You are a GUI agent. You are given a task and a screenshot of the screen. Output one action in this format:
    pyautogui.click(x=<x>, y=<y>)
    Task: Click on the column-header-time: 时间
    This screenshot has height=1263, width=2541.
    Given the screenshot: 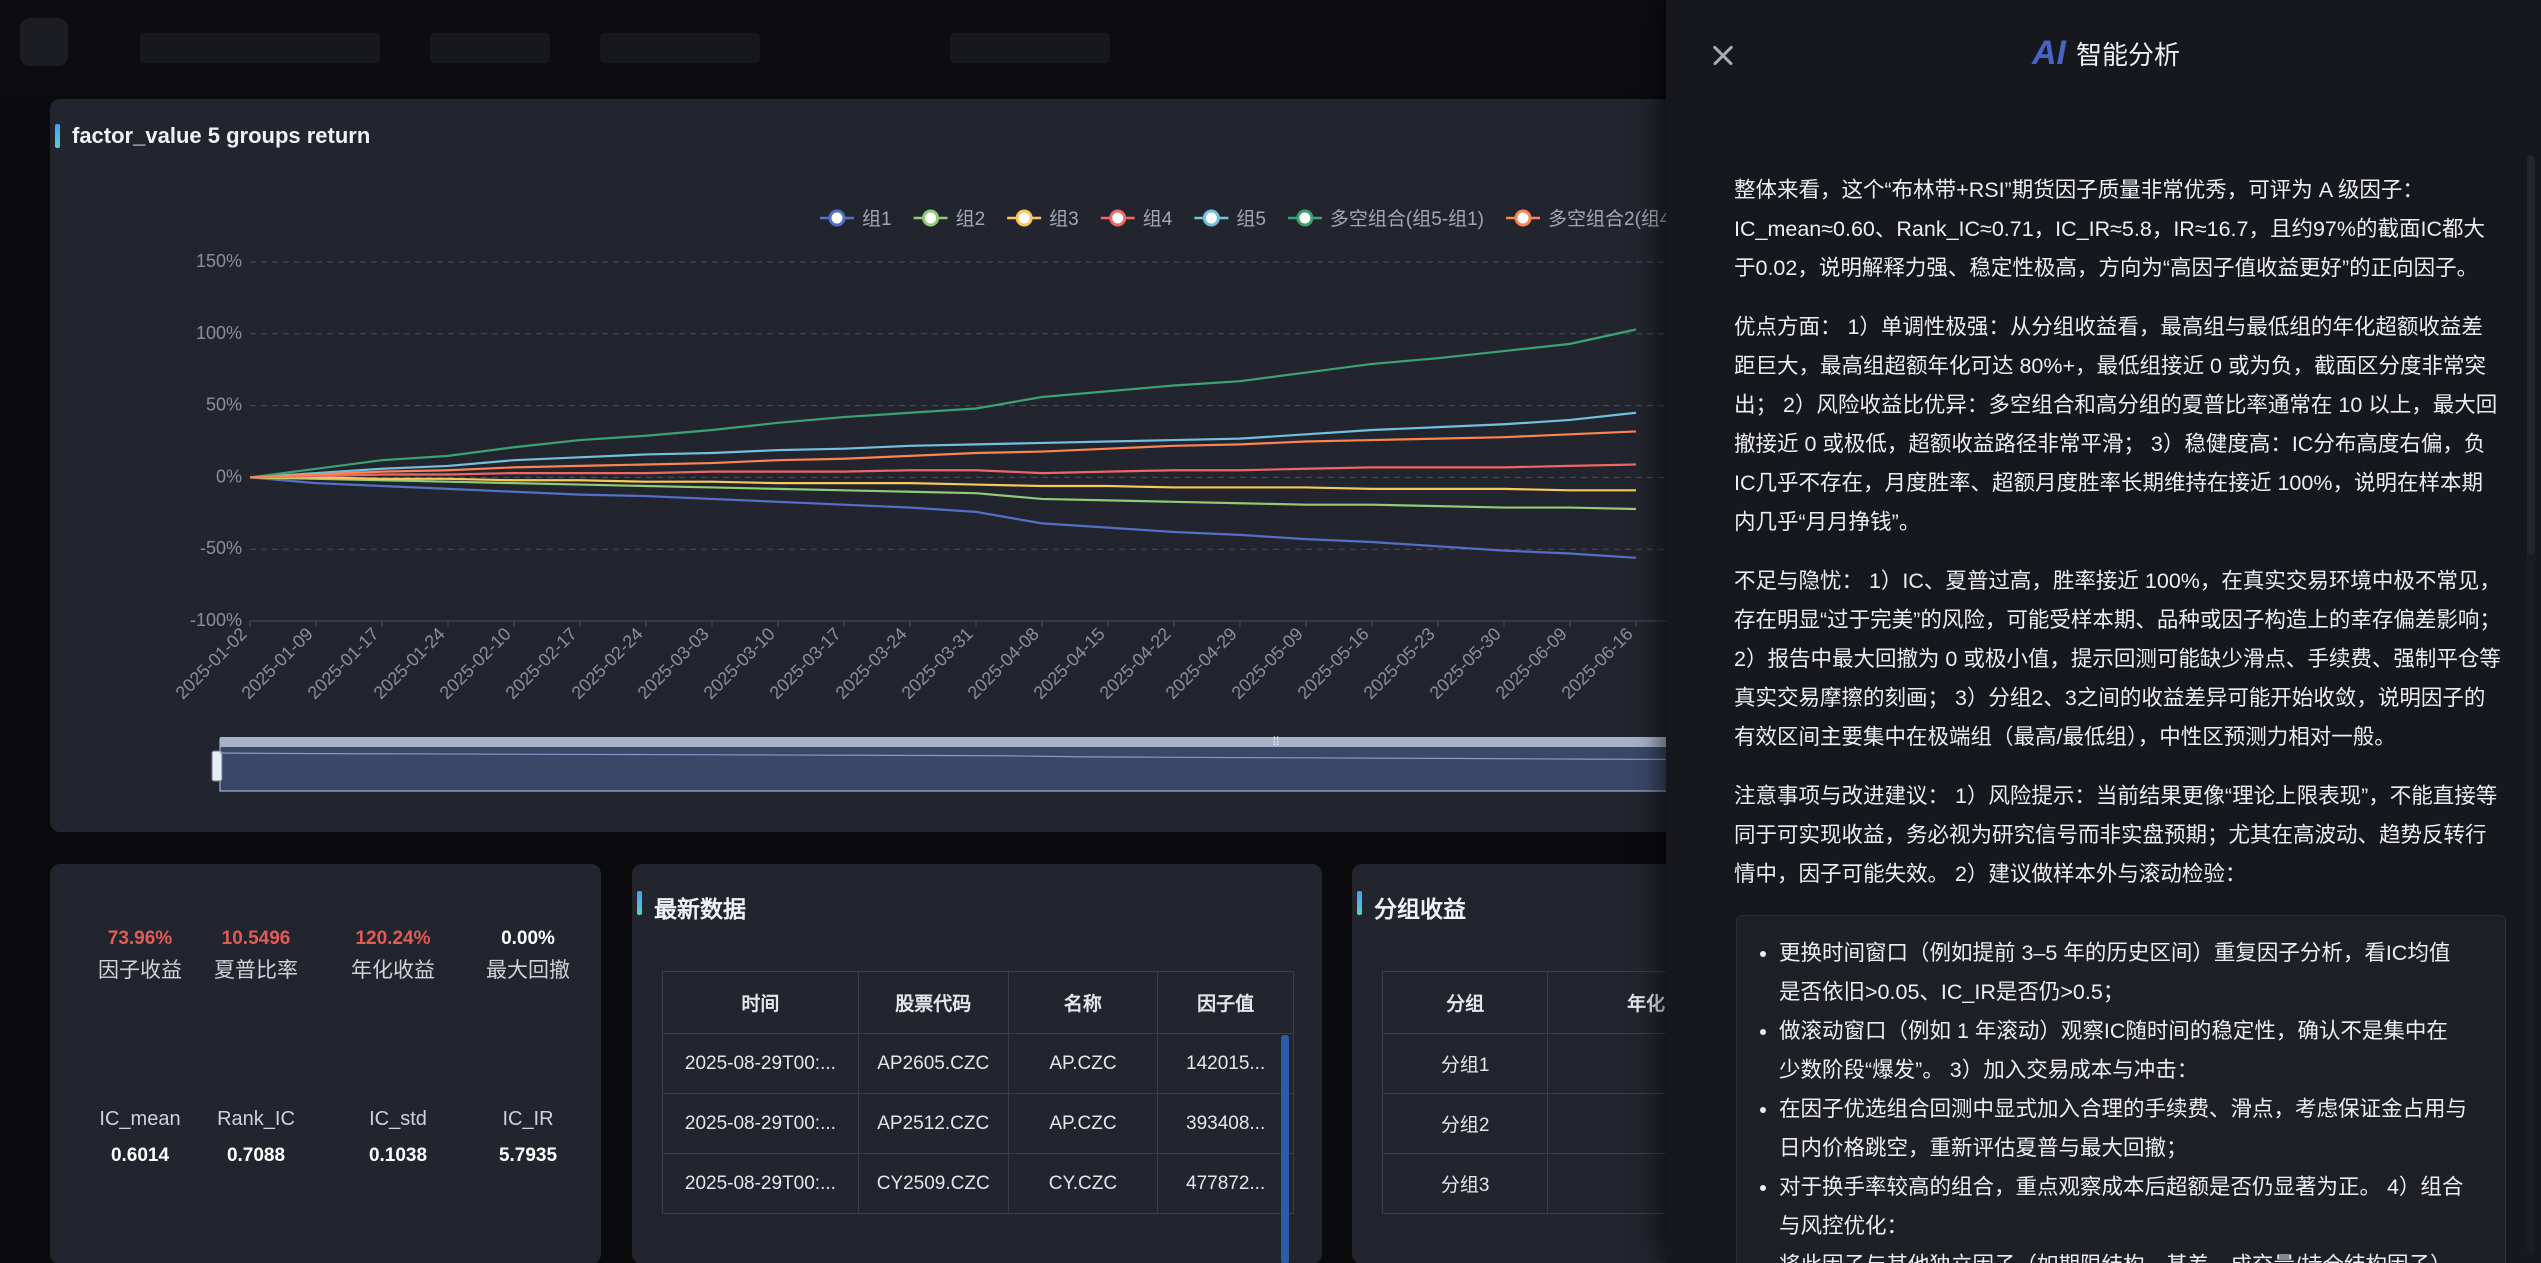 What is the action you would take?
    pyautogui.click(x=760, y=1002)
    